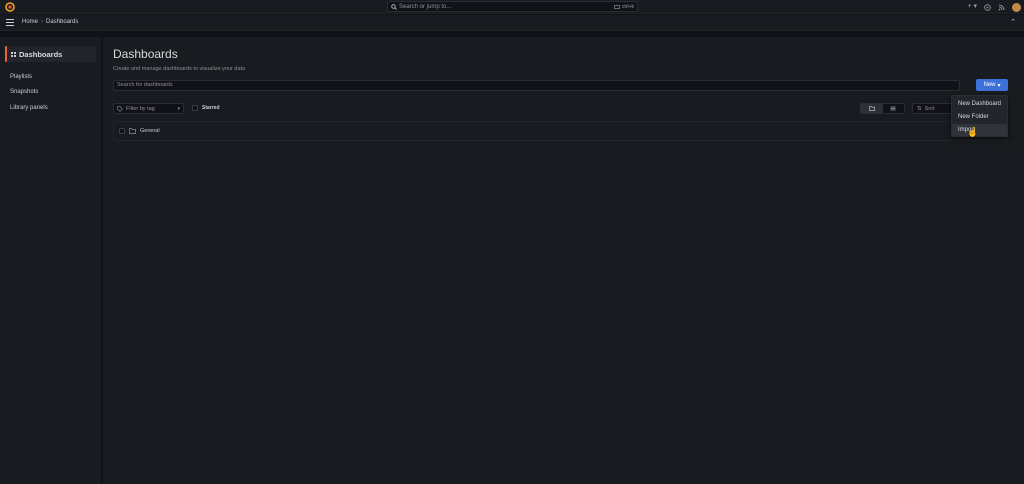 This screenshot has width=1024, height=484. What do you see at coordinates (120, 108) in the screenshot?
I see `tag-icon` at bounding box center [120, 108].